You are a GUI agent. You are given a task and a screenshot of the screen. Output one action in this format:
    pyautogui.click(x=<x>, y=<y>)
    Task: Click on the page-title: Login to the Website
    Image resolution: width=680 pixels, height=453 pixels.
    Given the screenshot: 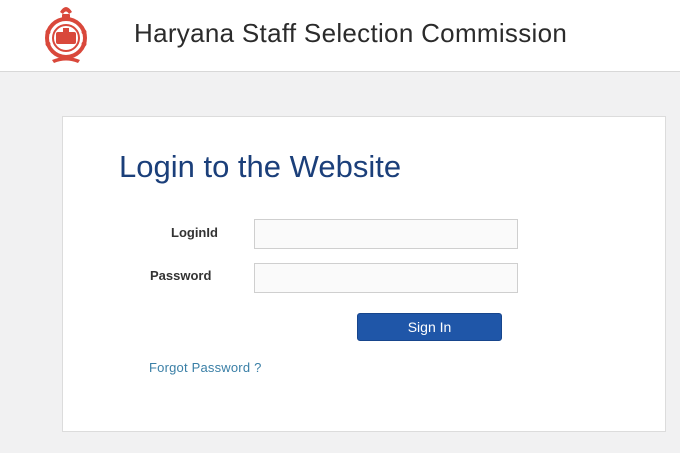 What is the action you would take?
    pyautogui.click(x=260, y=166)
    